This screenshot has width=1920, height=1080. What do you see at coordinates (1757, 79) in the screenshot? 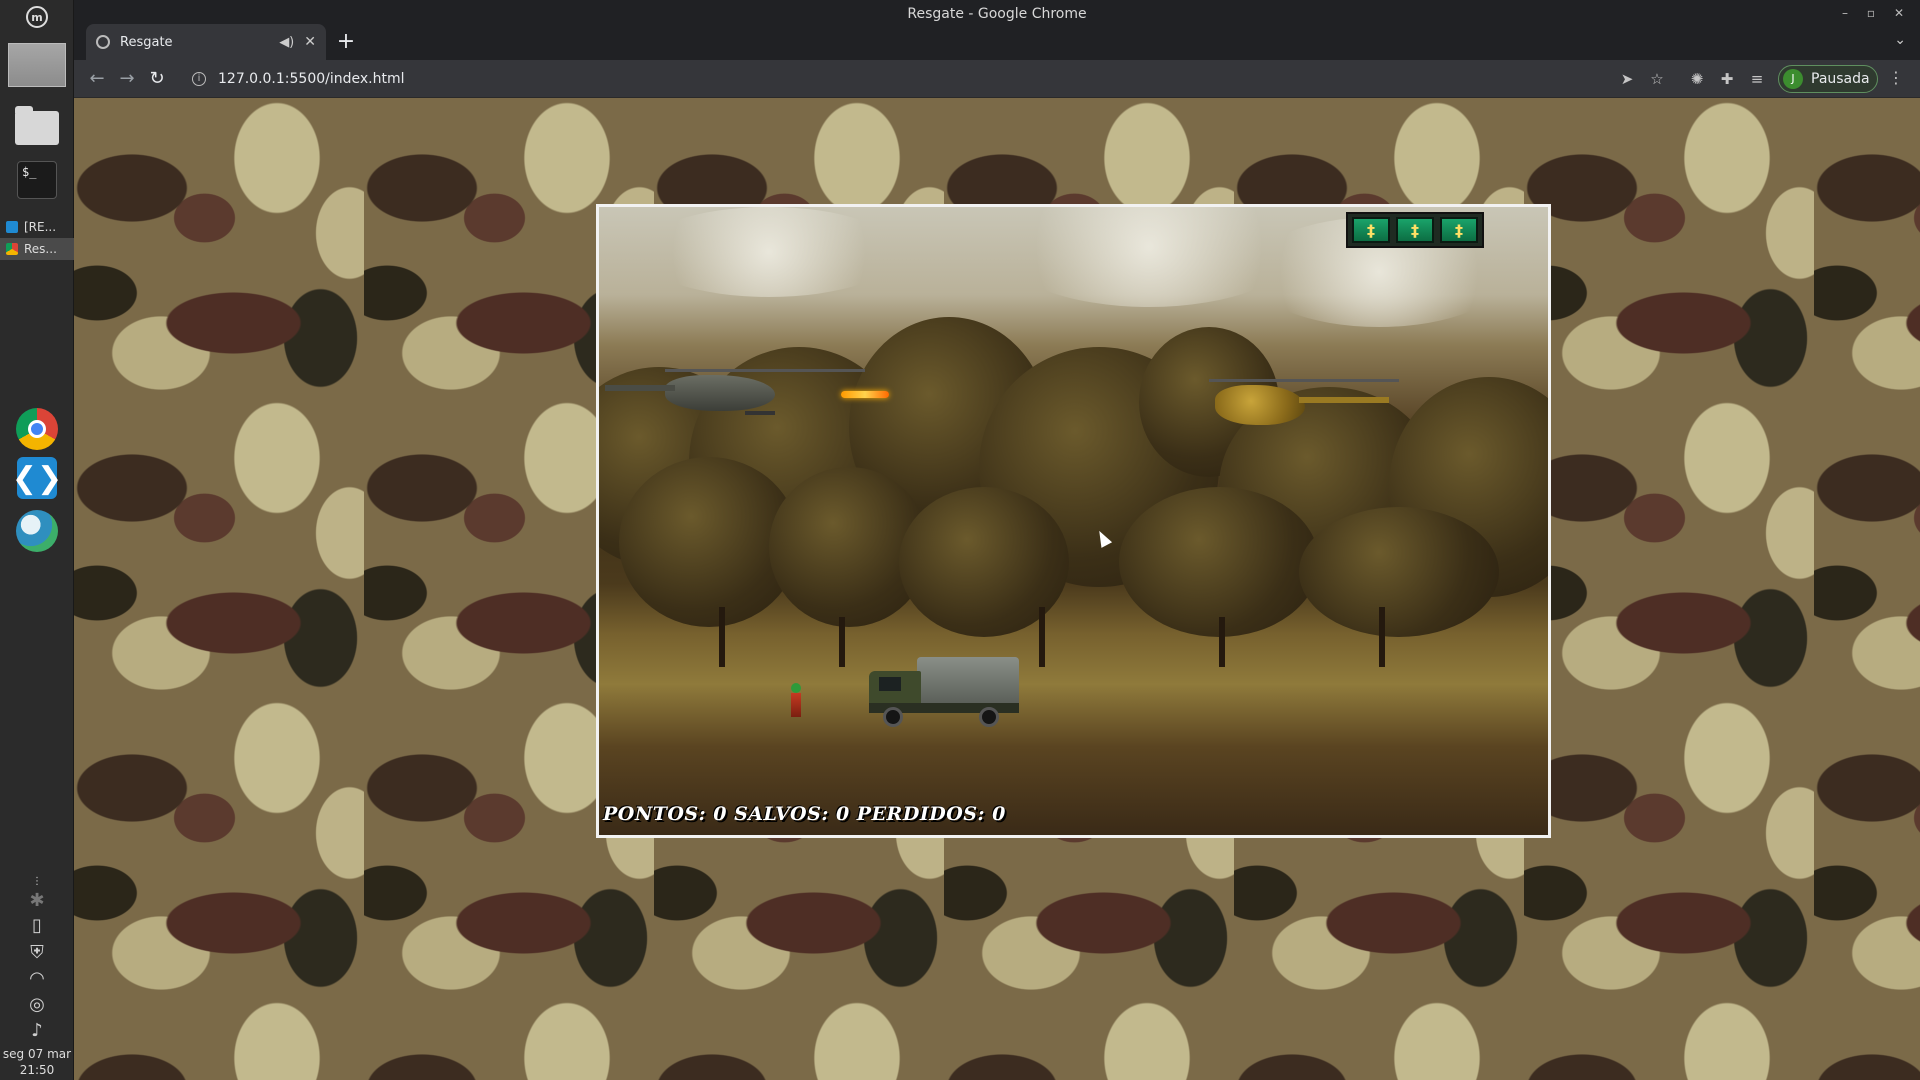
I see `media-queue-icon: ≡` at bounding box center [1757, 79].